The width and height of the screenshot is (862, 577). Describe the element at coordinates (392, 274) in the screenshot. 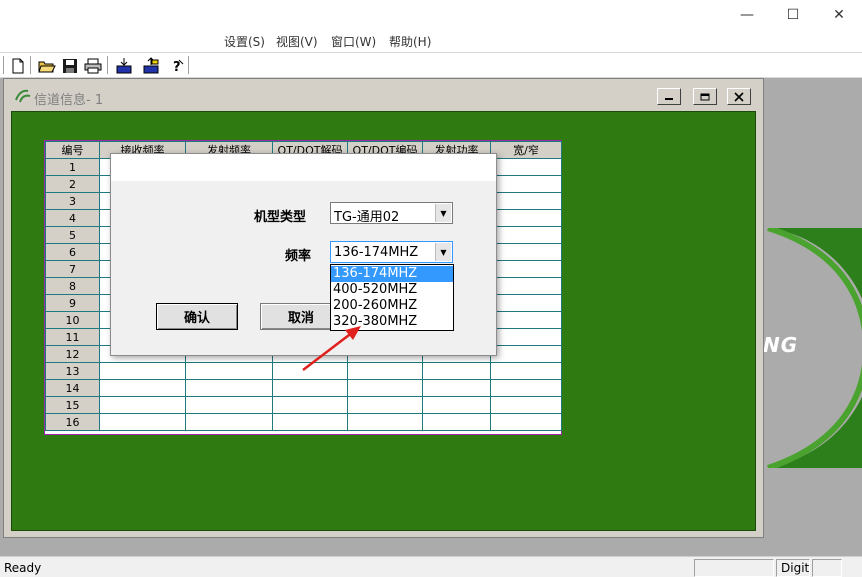

I see `frequency-option: 136-174MHZ` at that location.